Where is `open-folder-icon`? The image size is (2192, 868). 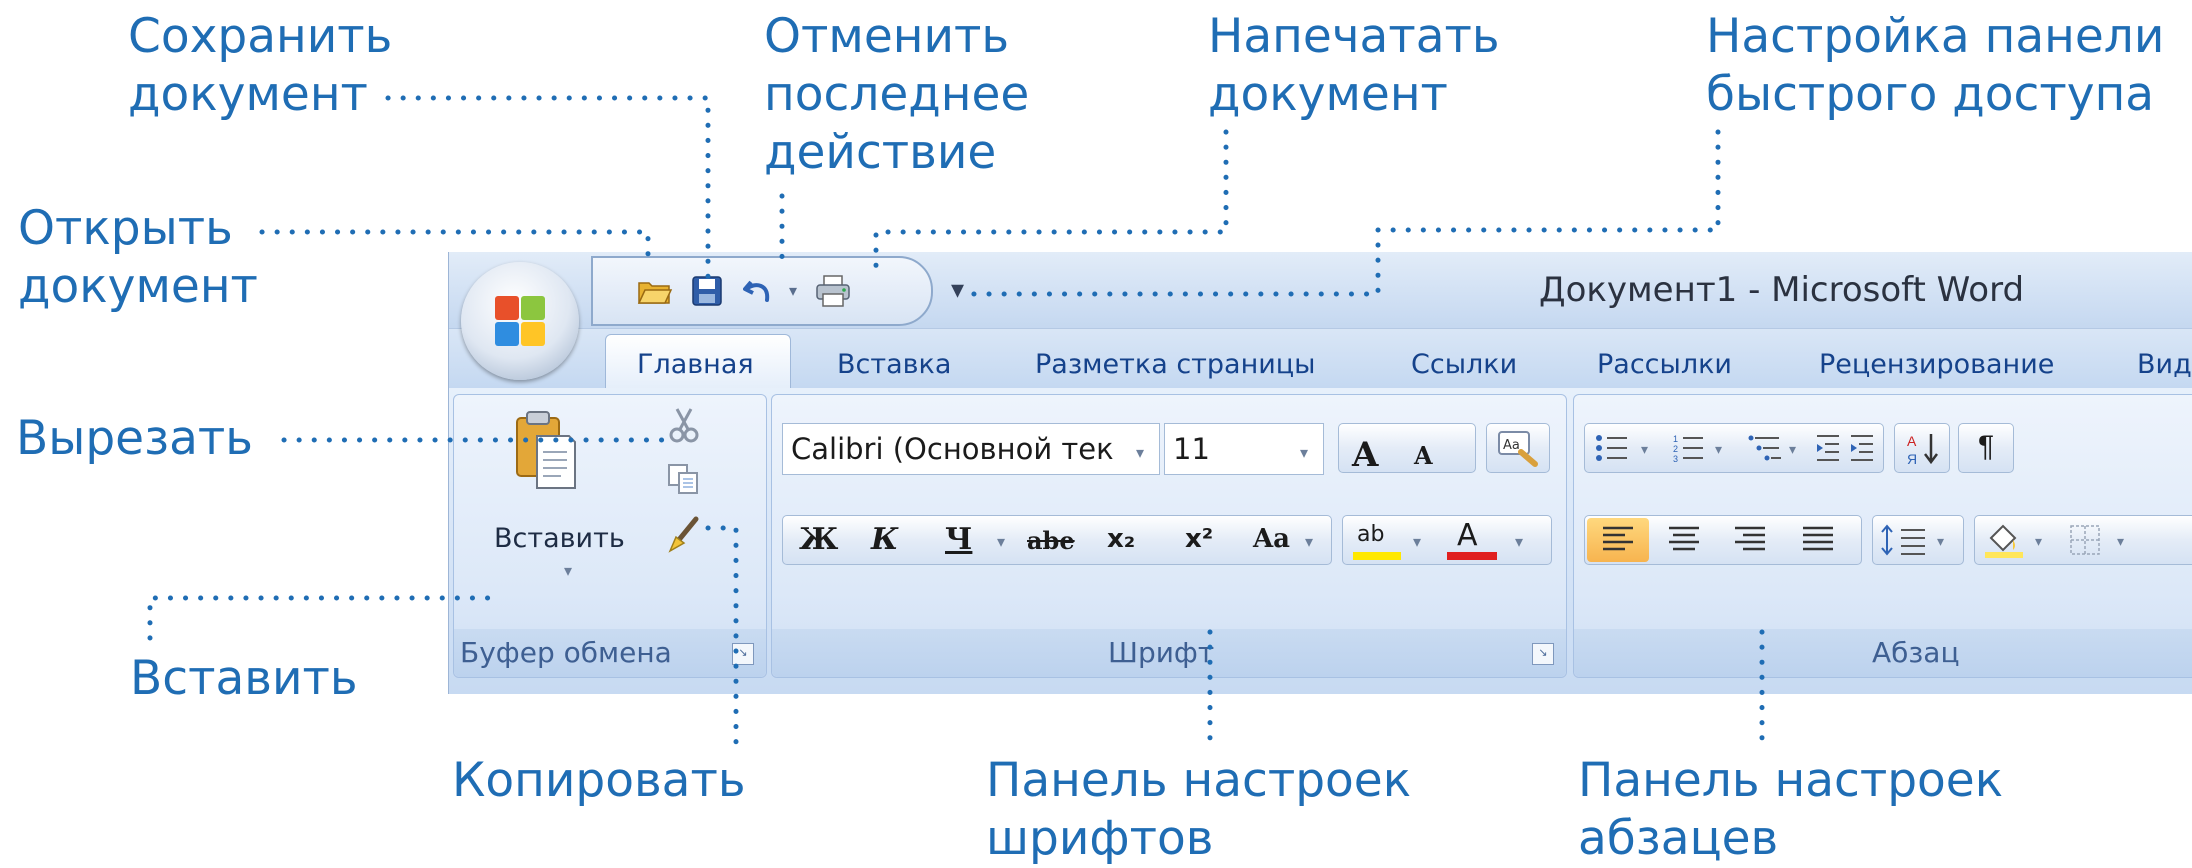 open-folder-icon is located at coordinates (655, 291).